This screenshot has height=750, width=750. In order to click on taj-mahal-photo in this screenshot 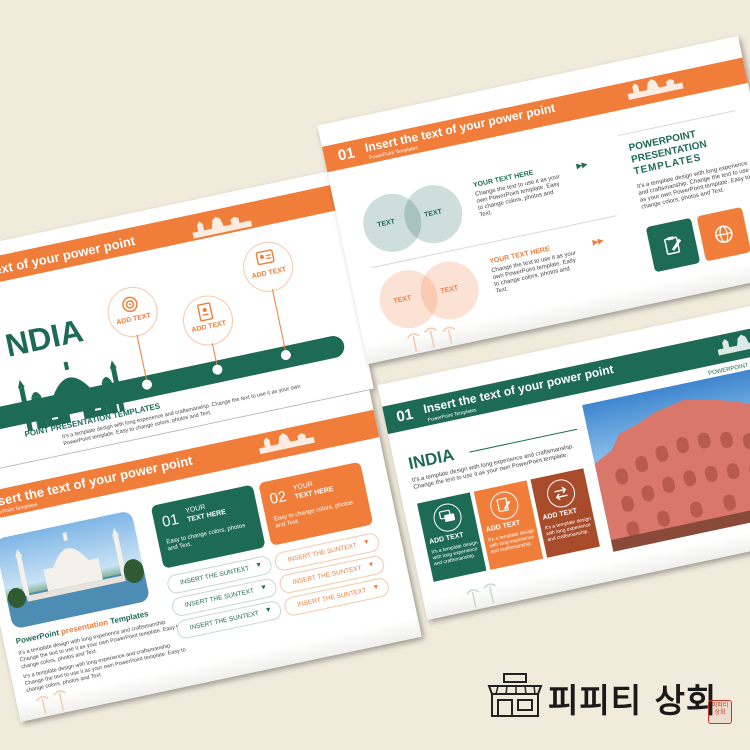, I will do `click(75, 570)`.